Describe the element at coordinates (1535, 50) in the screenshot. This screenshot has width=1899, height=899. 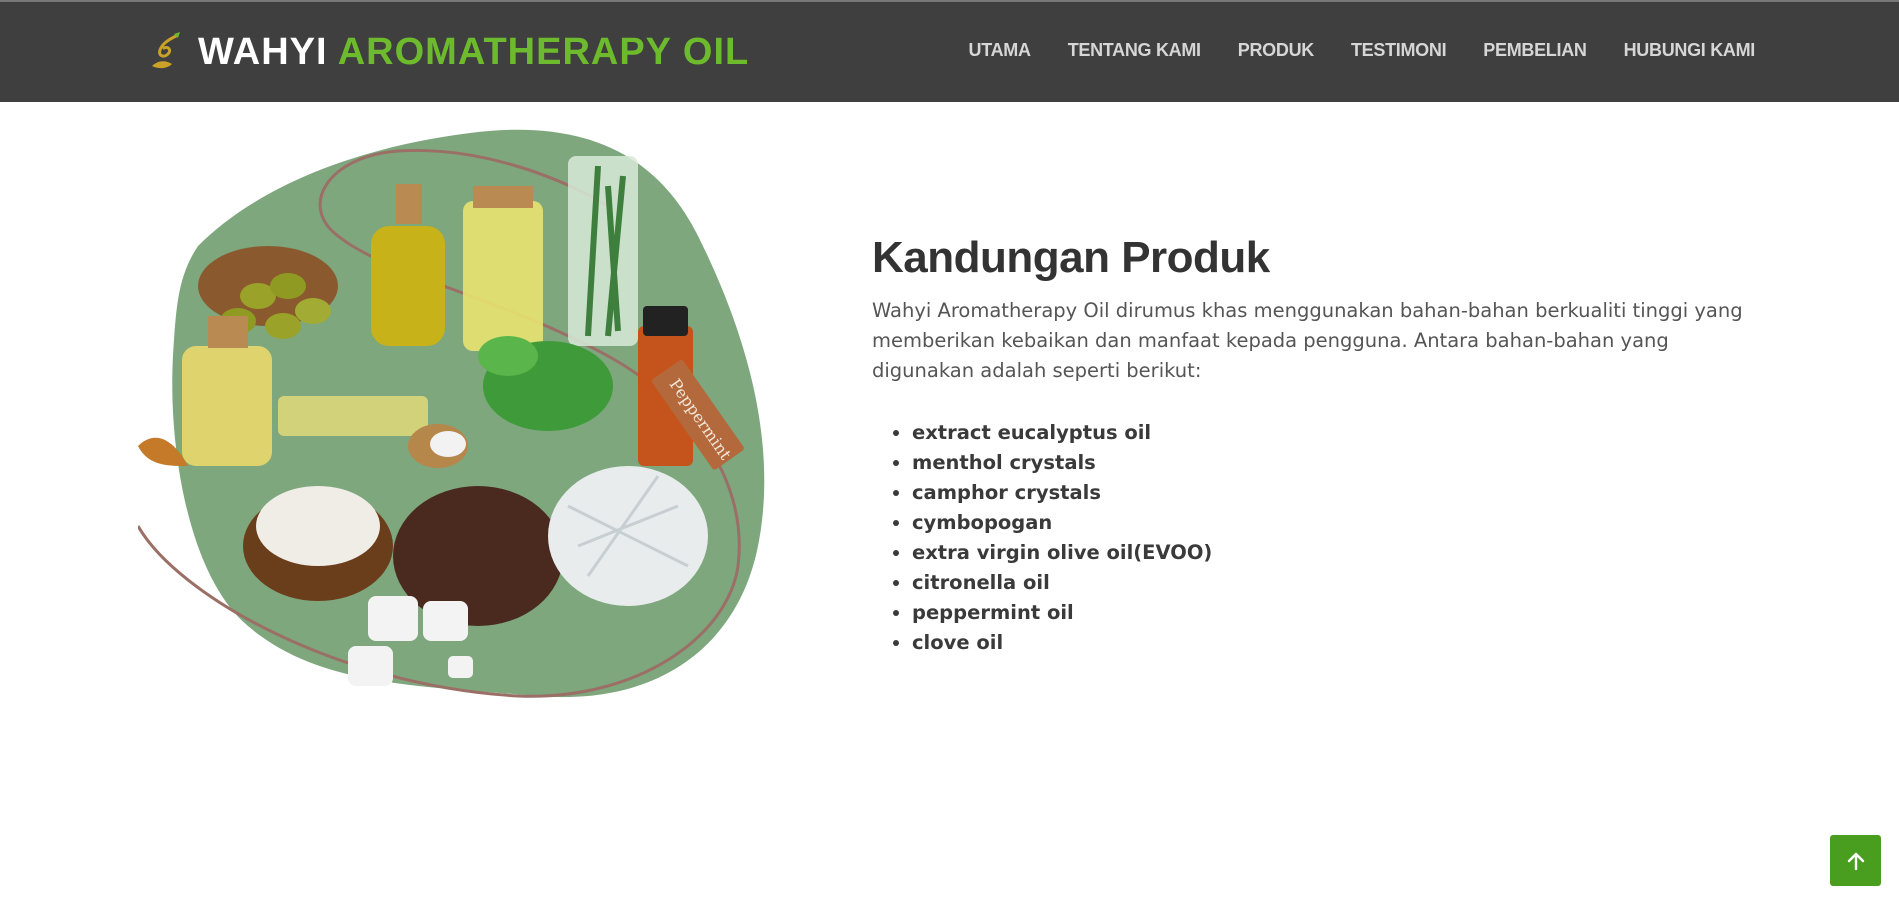
I see `nav-pembelian: PEMBELIAN` at that location.